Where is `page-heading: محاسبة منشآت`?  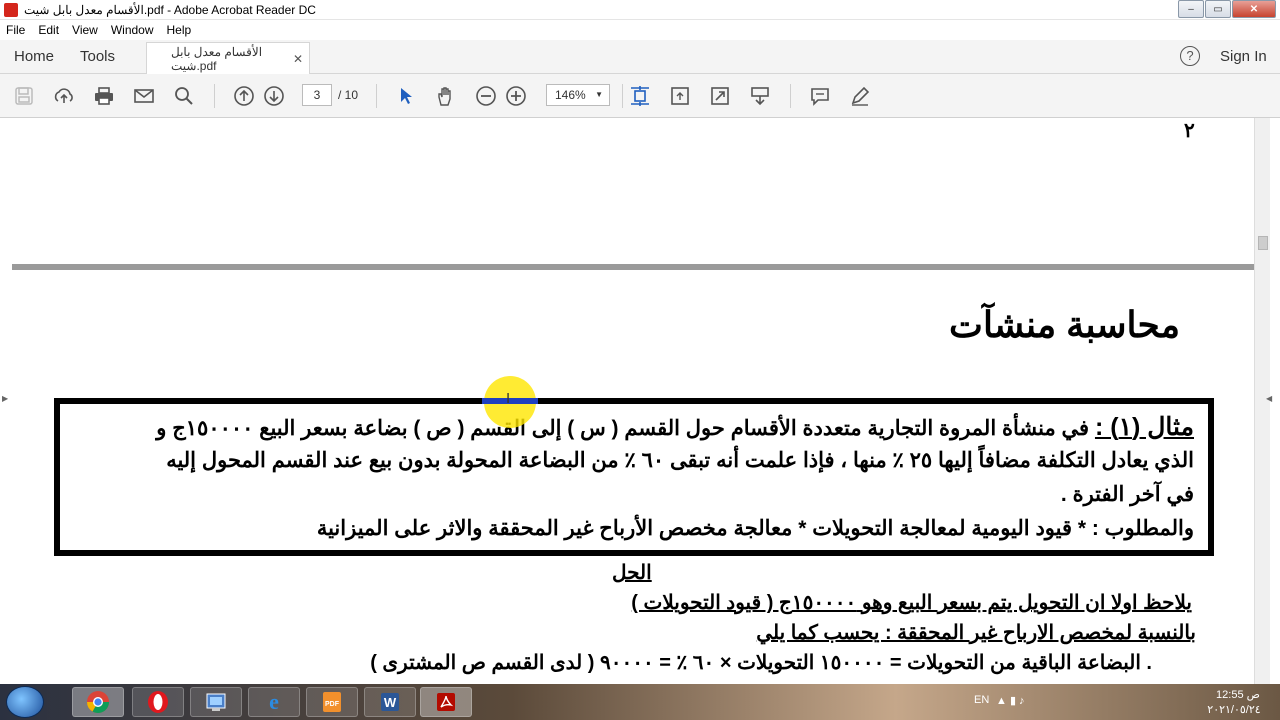 page-heading: محاسبة منشآت is located at coordinates (1064, 324).